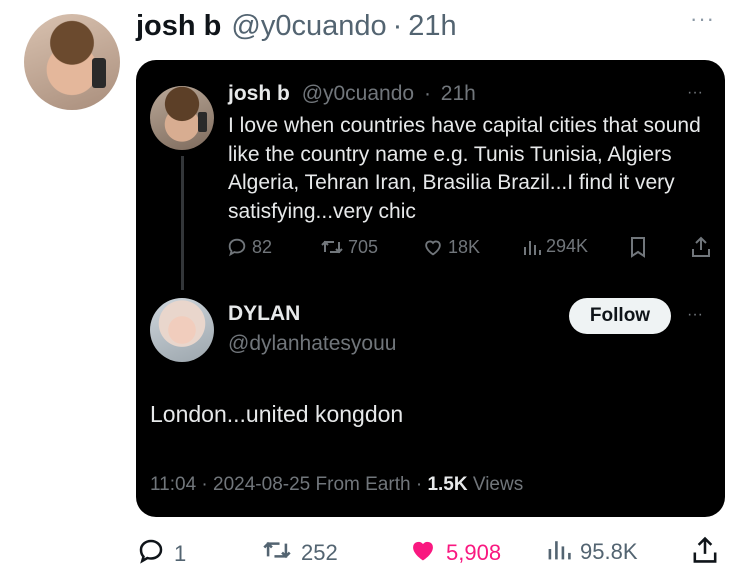  I want to click on tweet-time: 21h, so click(432, 26).